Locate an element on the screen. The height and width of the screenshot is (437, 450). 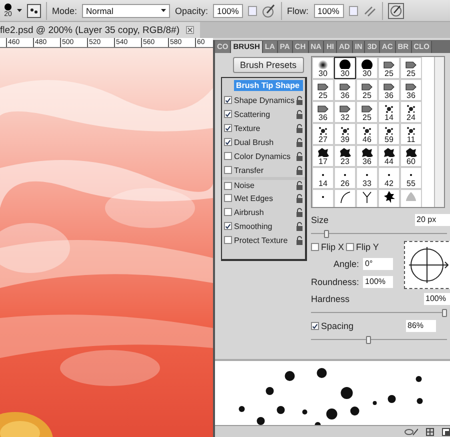
spacing-label: Spacing is located at coordinates (337, 326).